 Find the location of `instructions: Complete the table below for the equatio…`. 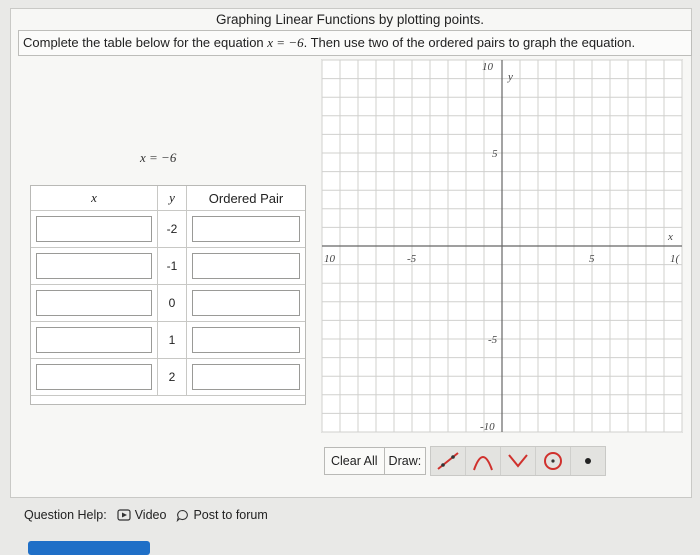

instructions: Complete the table below for the equatio… is located at coordinates (355, 43).